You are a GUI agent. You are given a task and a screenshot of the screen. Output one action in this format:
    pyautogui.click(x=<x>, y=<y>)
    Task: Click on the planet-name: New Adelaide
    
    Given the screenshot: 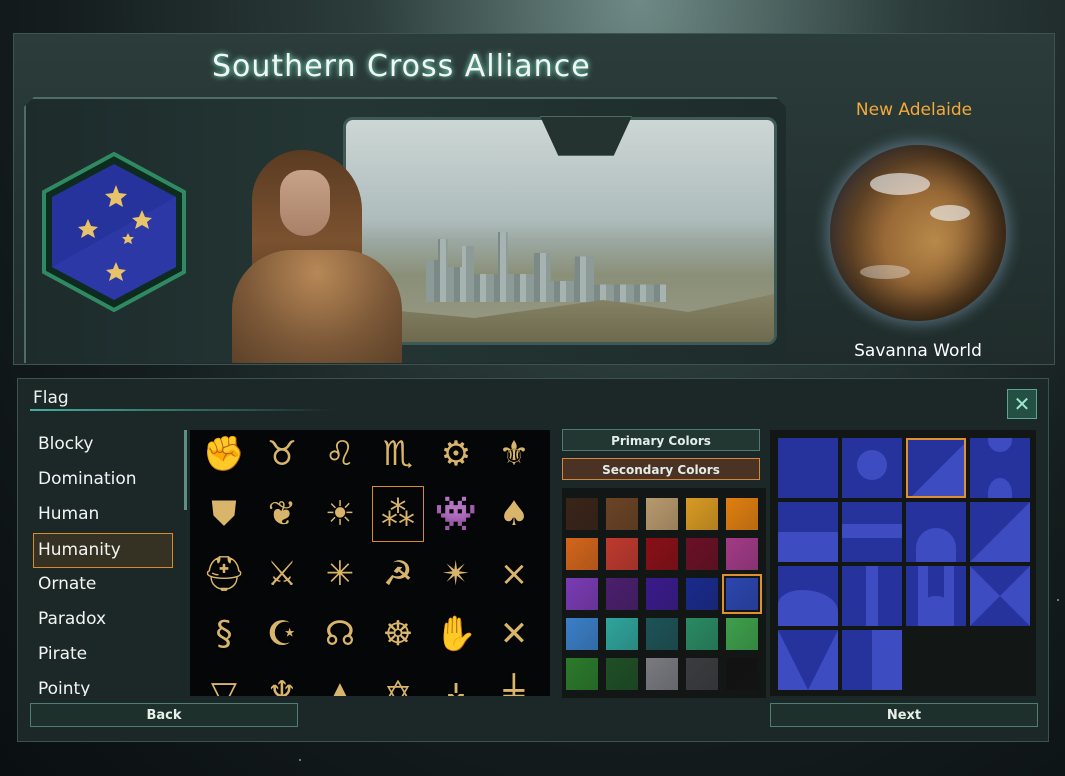 What is the action you would take?
    pyautogui.click(x=914, y=110)
    